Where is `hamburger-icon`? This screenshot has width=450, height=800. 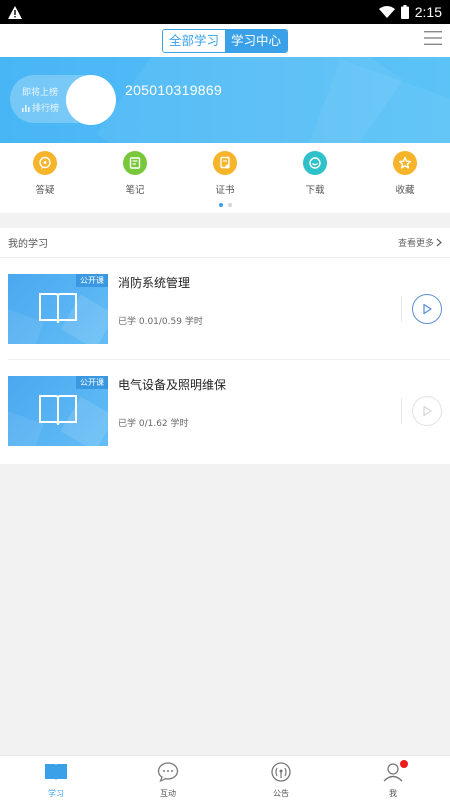
hamburger-icon is located at coordinates (433, 38).